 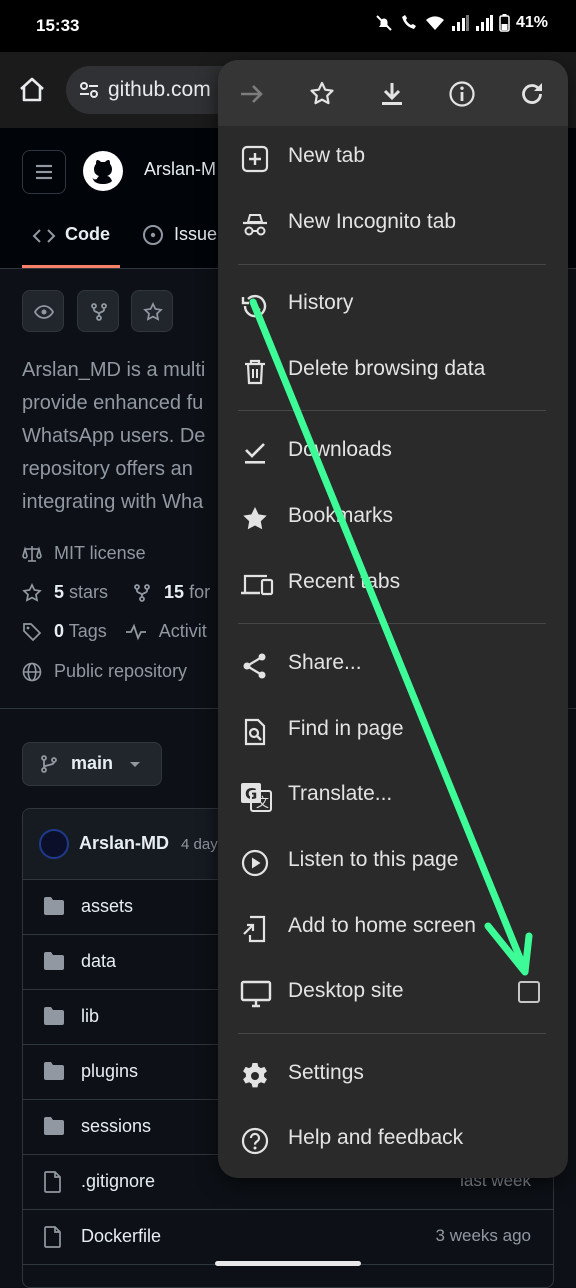 I want to click on branch-selector: main, so click(x=92, y=764).